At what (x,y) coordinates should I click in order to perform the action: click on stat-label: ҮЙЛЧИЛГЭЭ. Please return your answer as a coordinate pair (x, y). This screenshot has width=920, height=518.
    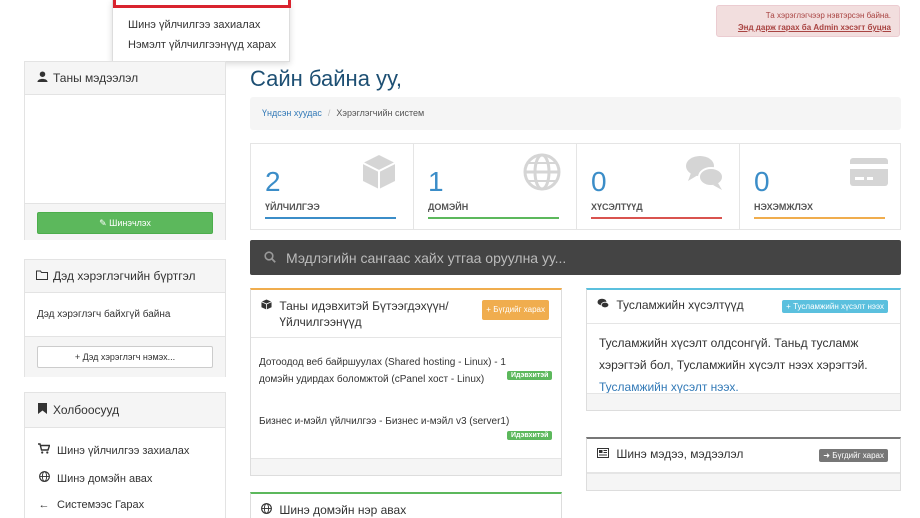
    Looking at the image, I should click on (292, 207).